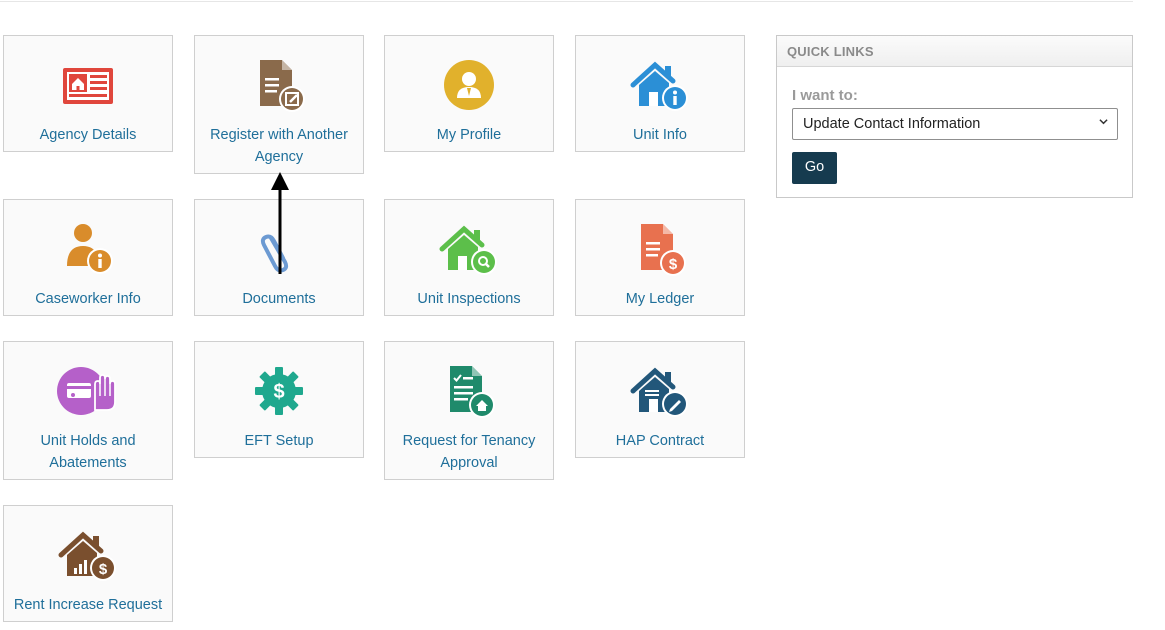 Image resolution: width=1165 pixels, height=630 pixels. What do you see at coordinates (88, 556) in the screenshot?
I see `house-chart-dollar-icon: $` at bounding box center [88, 556].